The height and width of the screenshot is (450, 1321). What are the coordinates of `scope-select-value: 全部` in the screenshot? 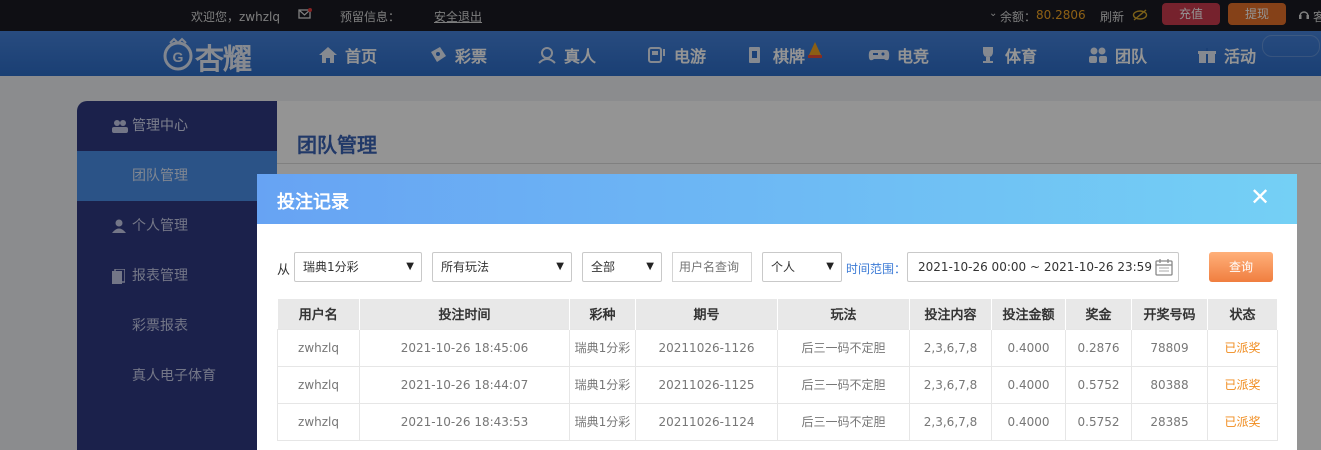 It's located at (603, 267).